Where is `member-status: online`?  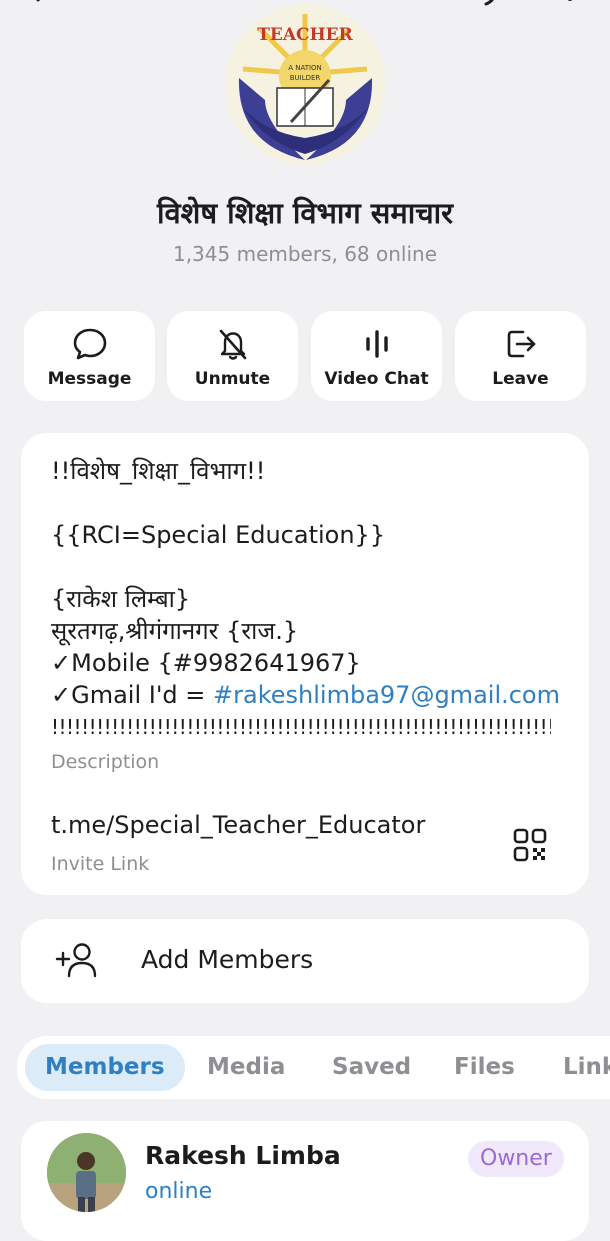
member-status: online is located at coordinates (179, 1191).